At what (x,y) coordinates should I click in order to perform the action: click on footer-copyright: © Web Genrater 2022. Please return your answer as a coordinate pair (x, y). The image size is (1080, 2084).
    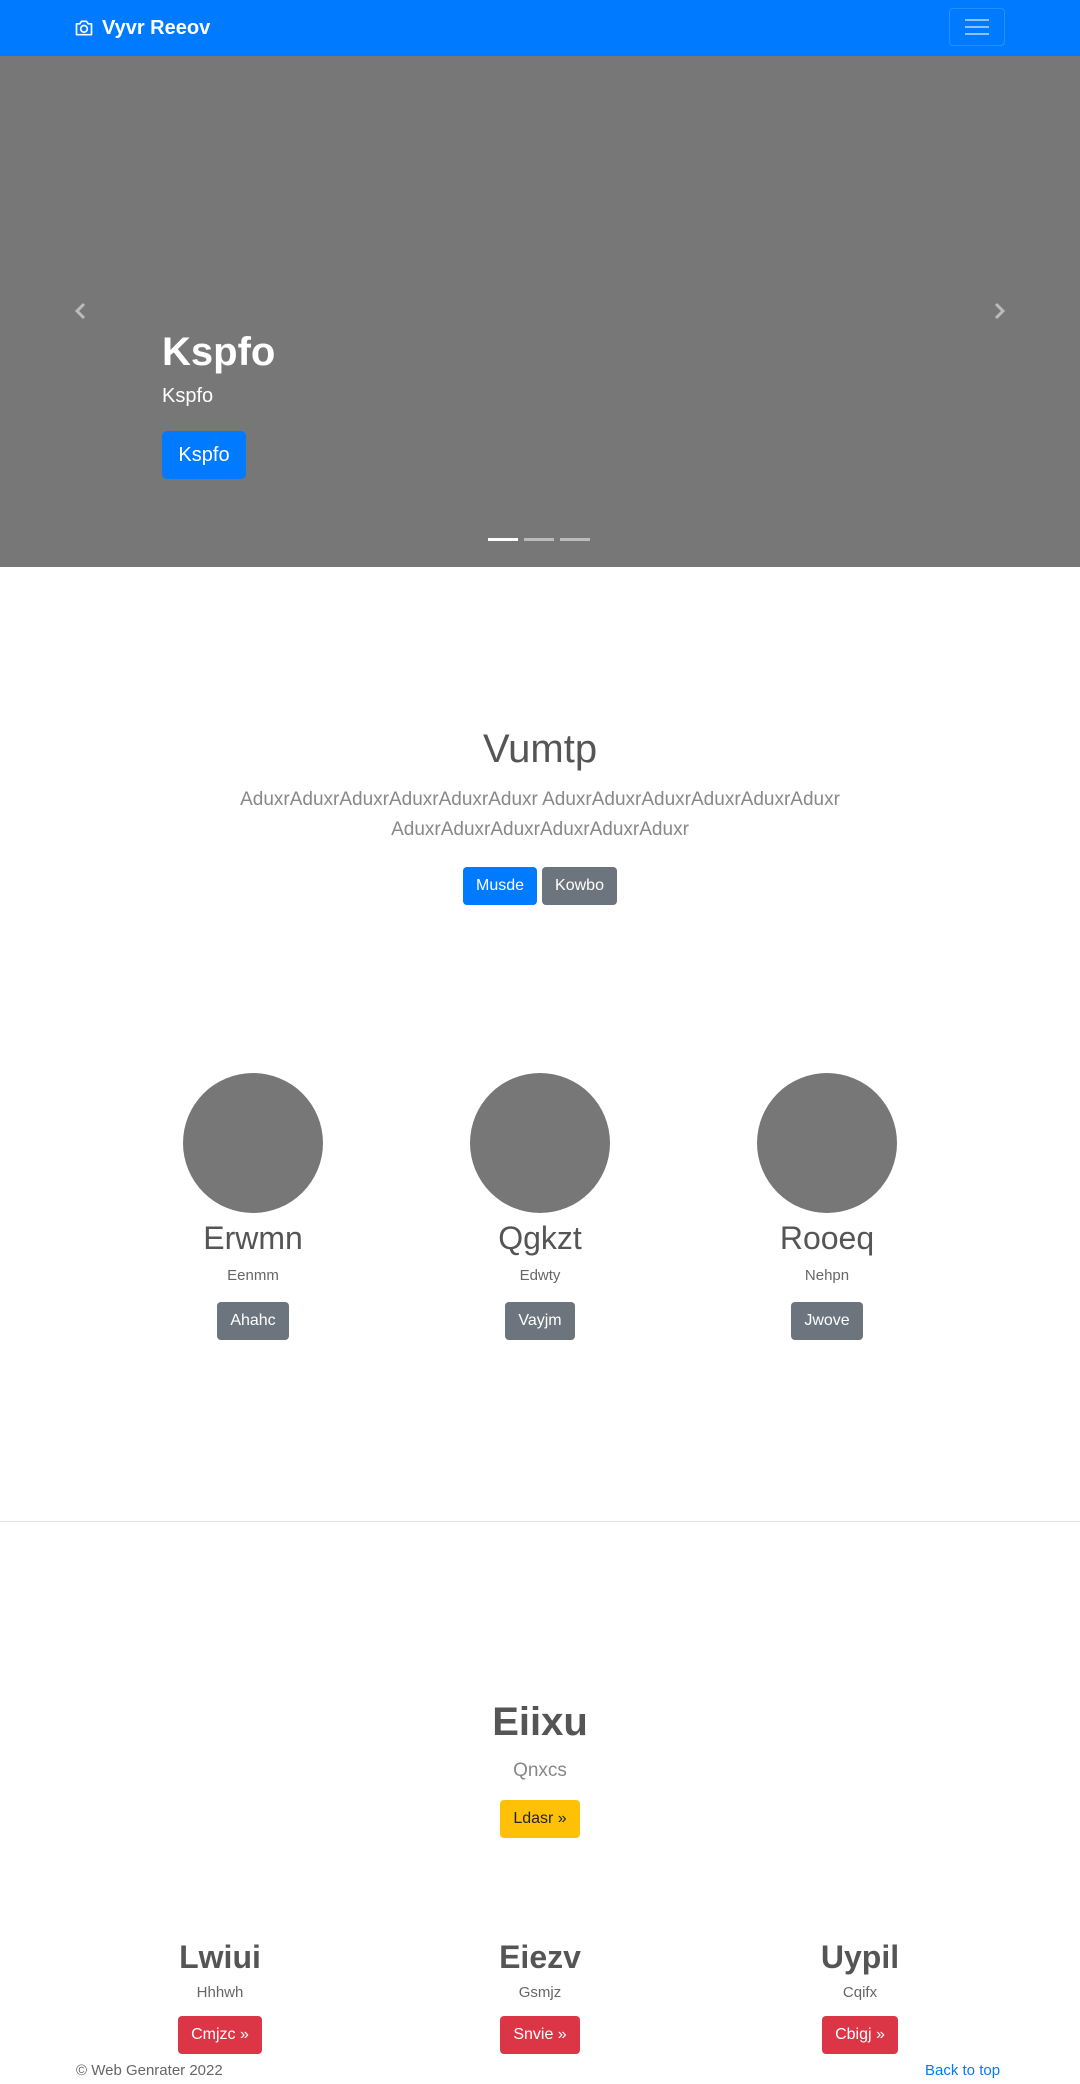
    Looking at the image, I should click on (149, 2070).